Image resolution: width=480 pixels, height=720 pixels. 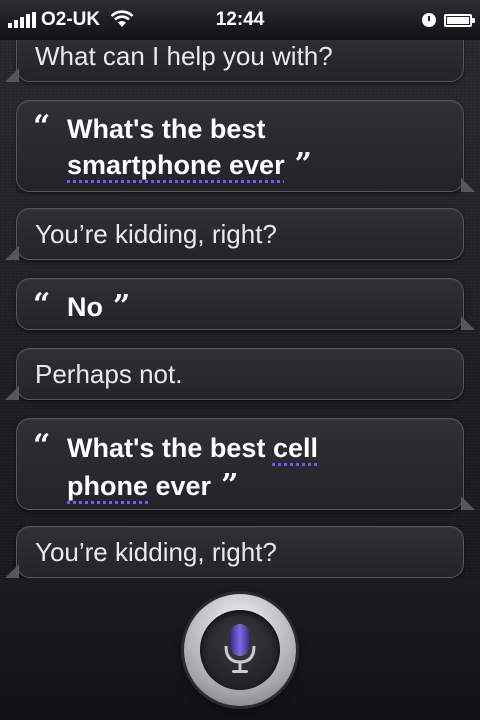 What do you see at coordinates (71, 19) in the screenshot?
I see `carrier-name: O2-UK` at bounding box center [71, 19].